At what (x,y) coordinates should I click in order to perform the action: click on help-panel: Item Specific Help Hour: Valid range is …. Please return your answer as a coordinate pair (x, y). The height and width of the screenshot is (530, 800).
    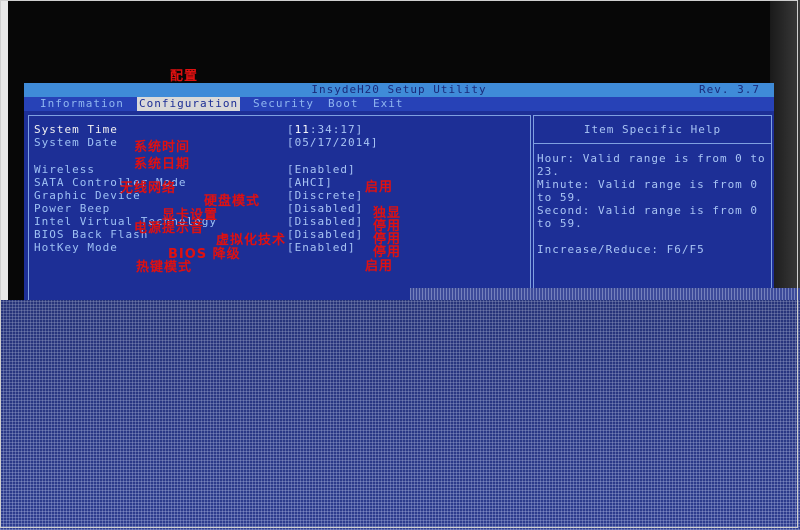
    Looking at the image, I should click on (652, 208).